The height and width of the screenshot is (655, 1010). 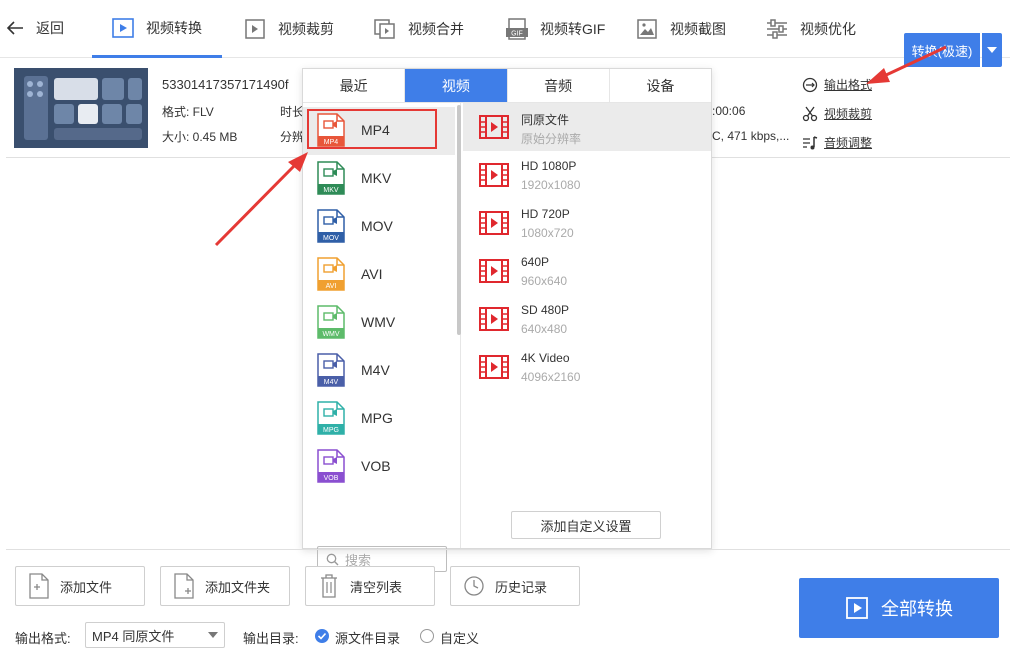 I want to click on file-format-tag: MPG, so click(x=331, y=430).